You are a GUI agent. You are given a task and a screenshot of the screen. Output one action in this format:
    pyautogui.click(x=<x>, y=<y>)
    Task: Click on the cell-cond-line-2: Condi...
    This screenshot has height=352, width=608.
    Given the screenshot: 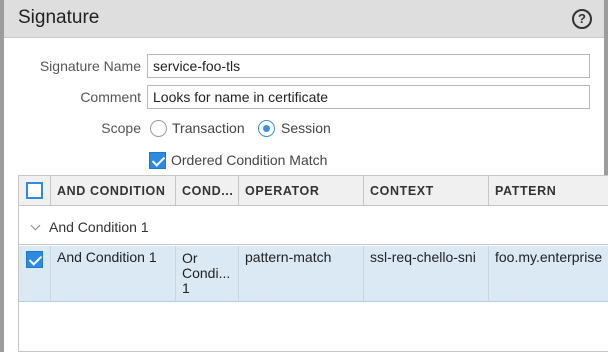 What is the action you would take?
    pyautogui.click(x=206, y=273)
    